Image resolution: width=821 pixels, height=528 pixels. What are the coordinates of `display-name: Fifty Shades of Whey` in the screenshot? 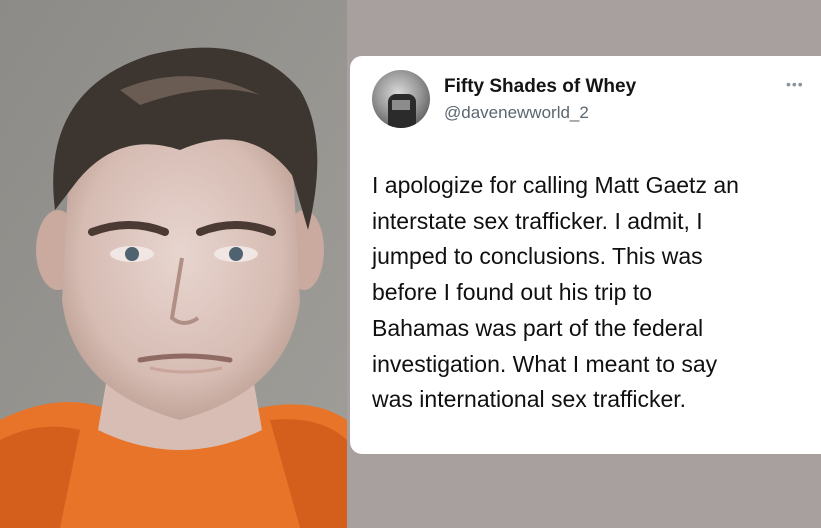 It's located at (540, 87).